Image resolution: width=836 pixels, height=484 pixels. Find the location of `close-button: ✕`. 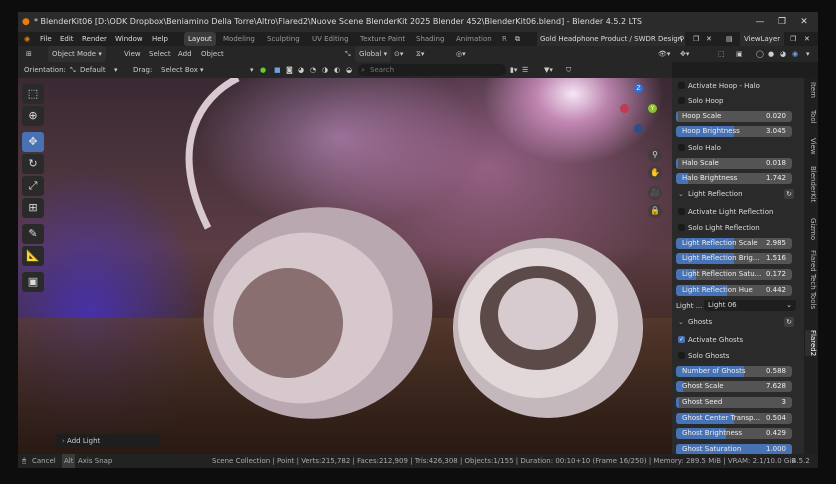

close-button: ✕ is located at coordinates (804, 22).